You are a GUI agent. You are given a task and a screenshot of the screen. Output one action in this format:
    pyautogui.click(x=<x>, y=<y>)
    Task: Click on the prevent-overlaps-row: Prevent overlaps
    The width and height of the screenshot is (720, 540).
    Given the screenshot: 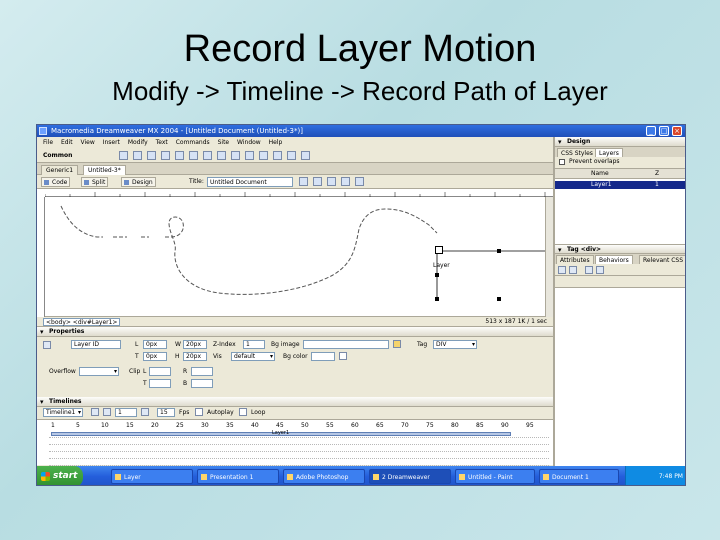 What is the action you would take?
    pyautogui.click(x=620, y=162)
    